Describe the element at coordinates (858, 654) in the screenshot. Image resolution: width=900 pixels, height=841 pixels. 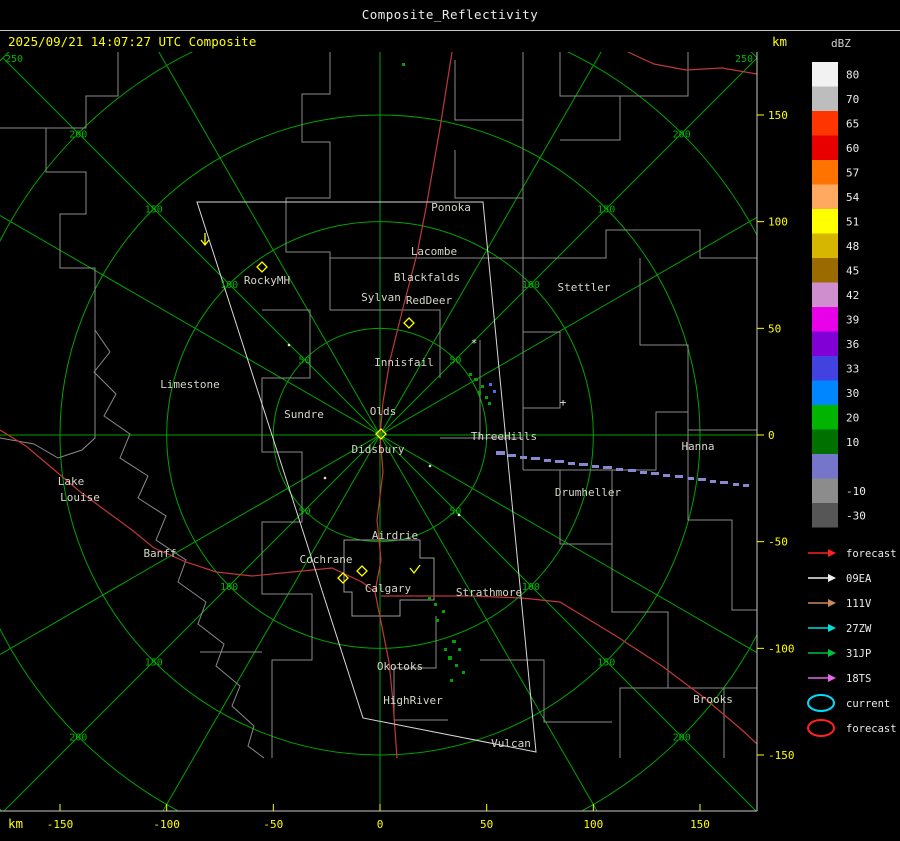
I see `legend-label: 31JP` at that location.